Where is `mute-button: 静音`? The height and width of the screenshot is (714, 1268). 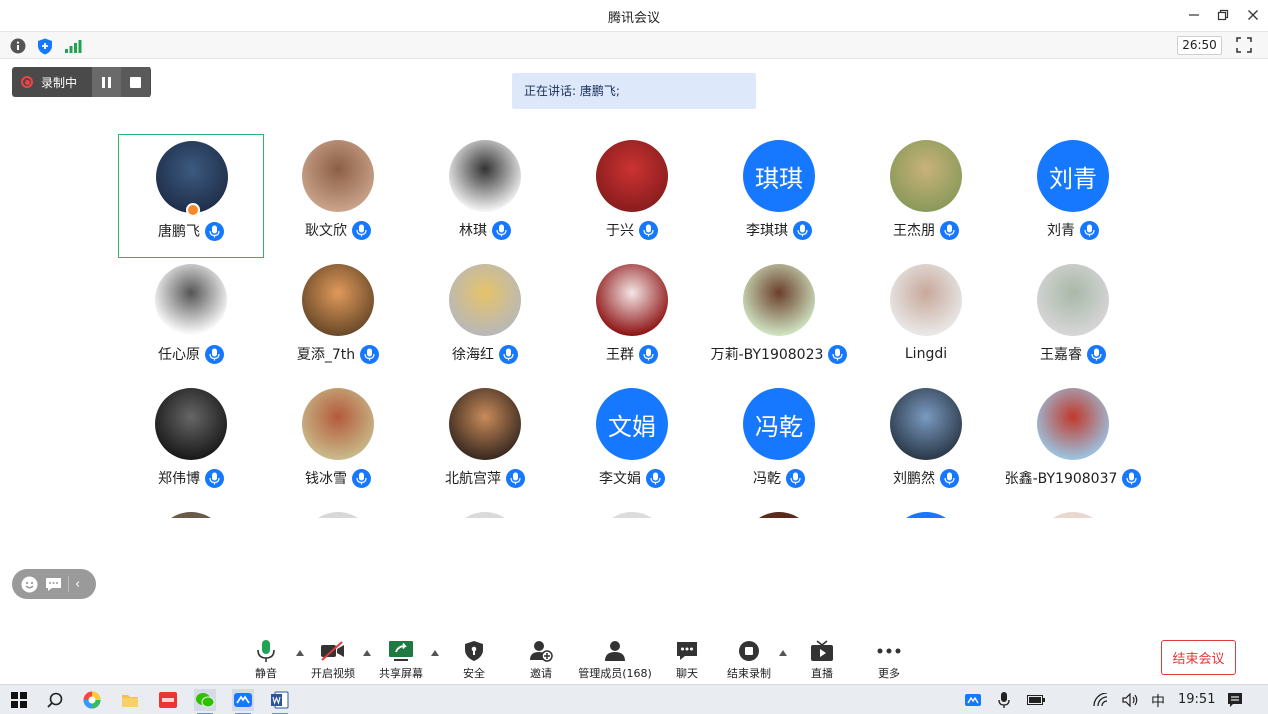
mute-button: 静音 is located at coordinates (266, 660).